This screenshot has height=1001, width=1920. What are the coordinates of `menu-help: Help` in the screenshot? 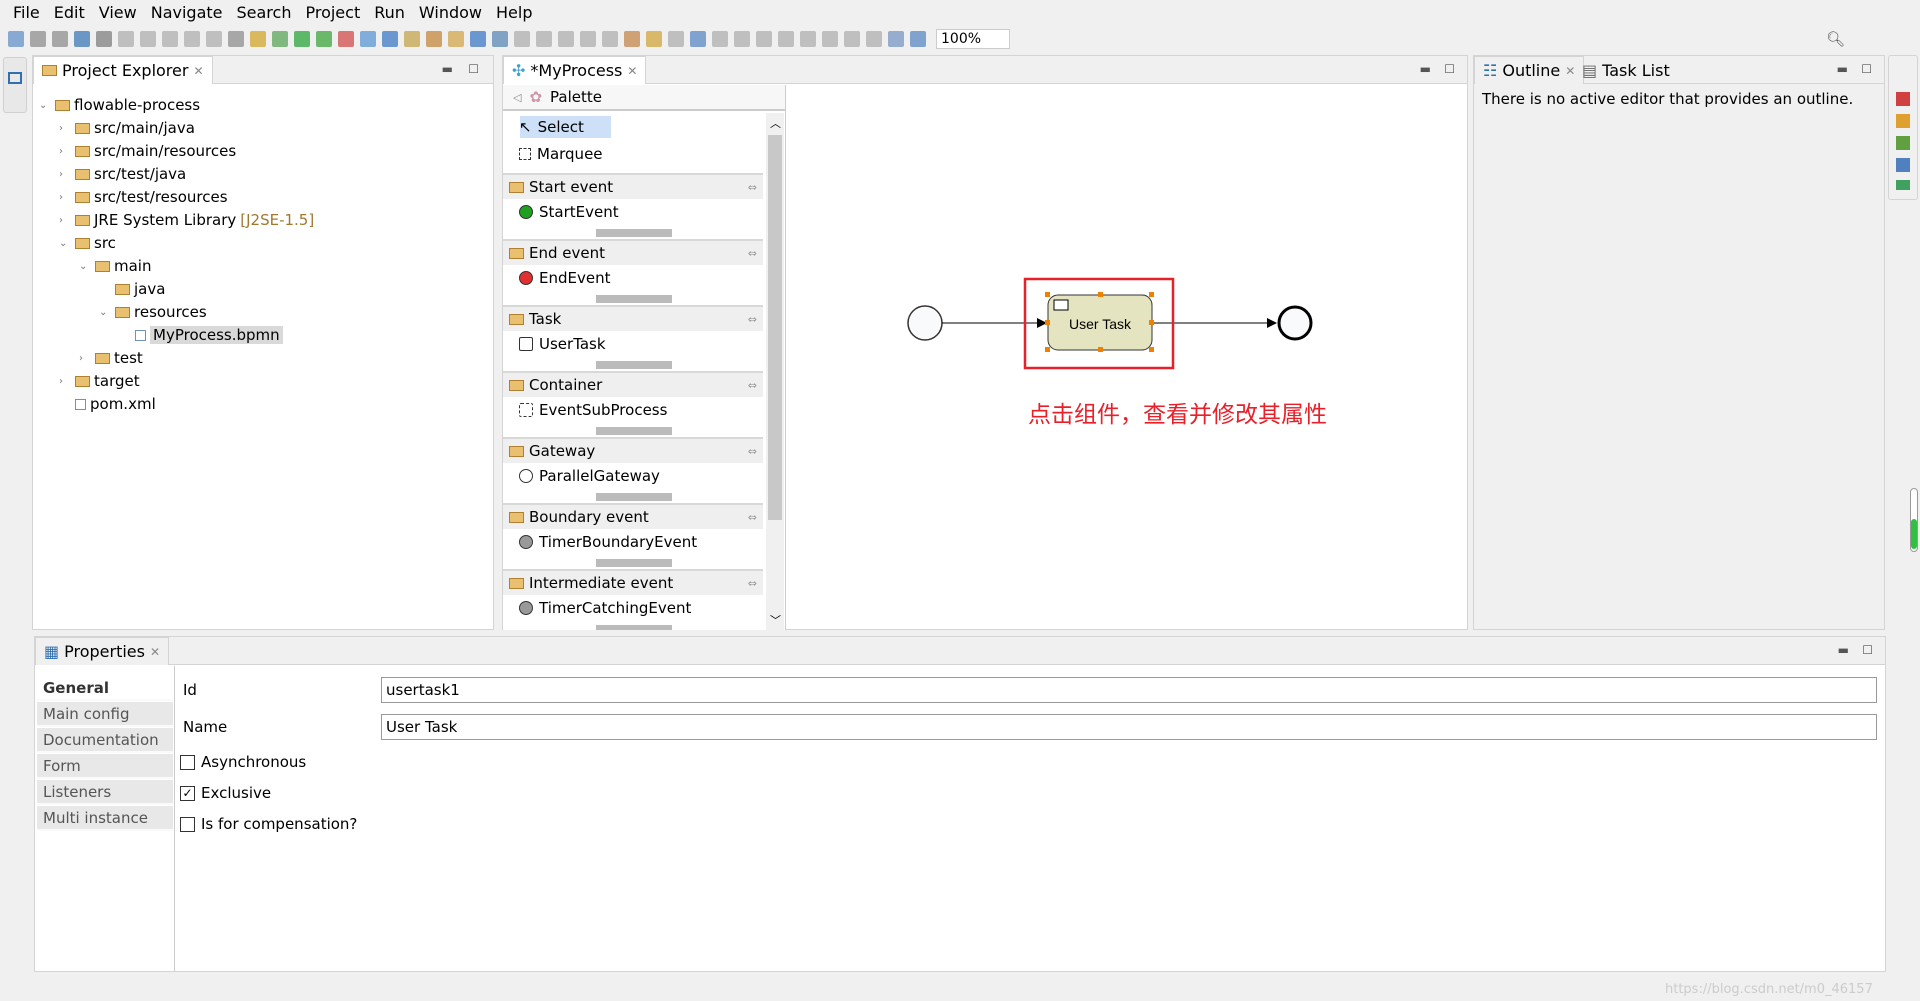 It's located at (514, 12).